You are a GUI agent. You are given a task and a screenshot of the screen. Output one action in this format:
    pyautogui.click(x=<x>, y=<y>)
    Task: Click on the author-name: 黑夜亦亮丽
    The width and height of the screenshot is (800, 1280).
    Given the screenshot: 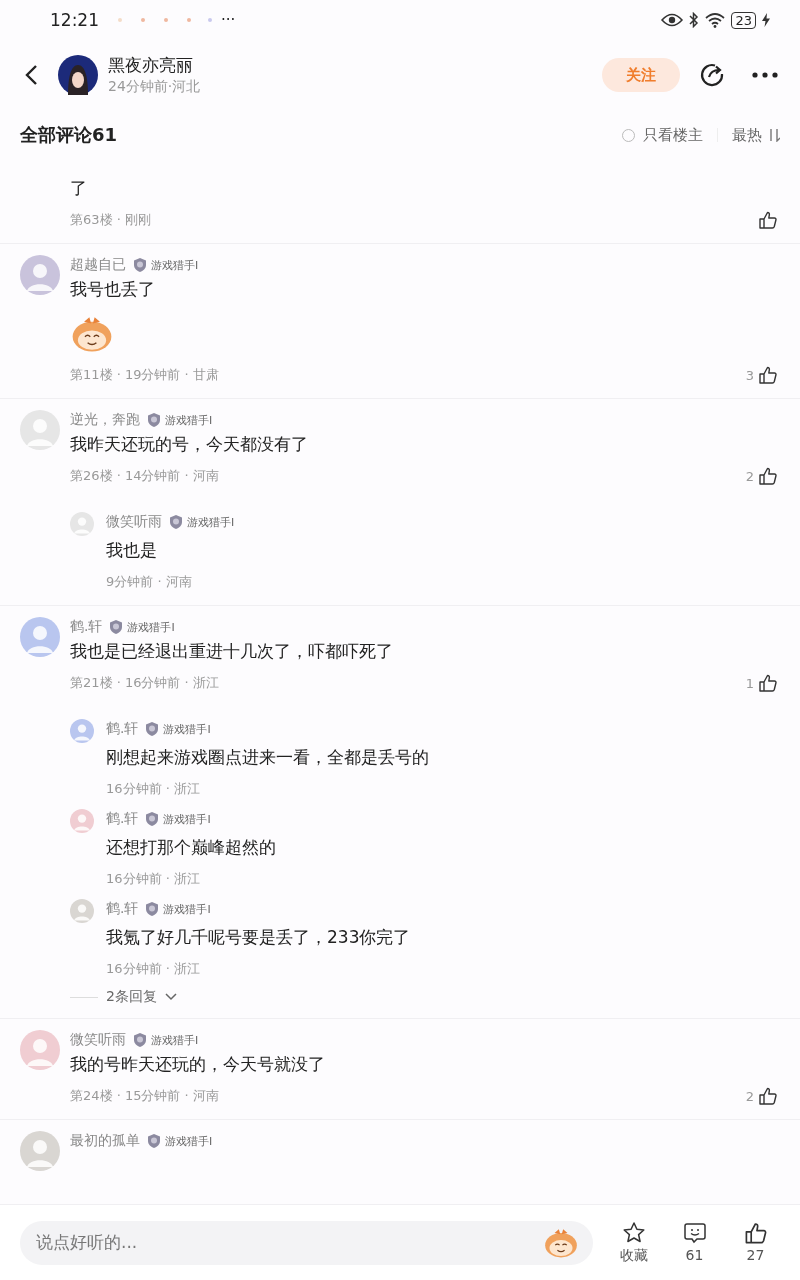 What is the action you would take?
    pyautogui.click(x=355, y=65)
    